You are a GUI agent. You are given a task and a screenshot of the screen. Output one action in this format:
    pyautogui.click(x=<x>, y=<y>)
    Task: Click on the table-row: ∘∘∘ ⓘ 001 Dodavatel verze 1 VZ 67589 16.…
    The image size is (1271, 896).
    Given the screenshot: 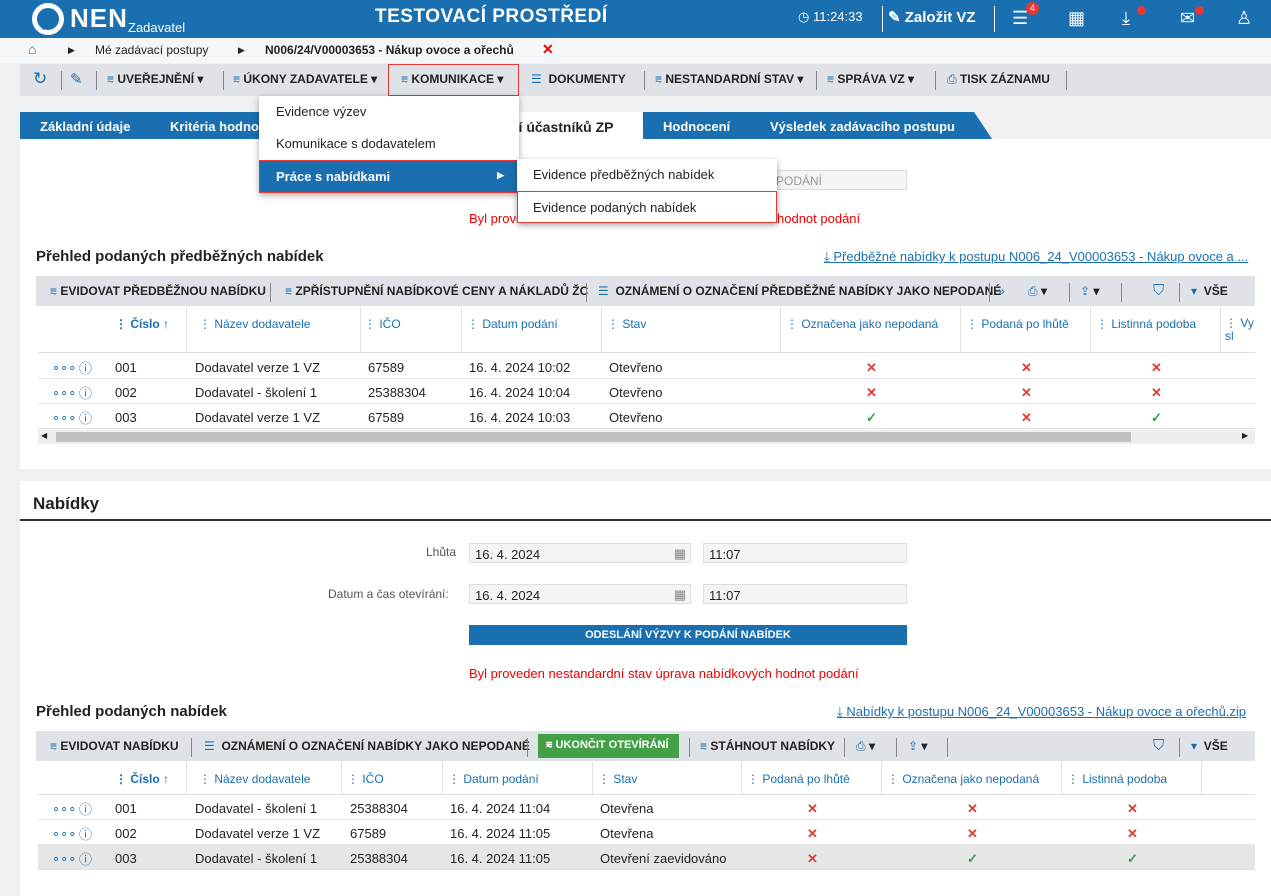 What is the action you would take?
    pyautogui.click(x=646, y=366)
    